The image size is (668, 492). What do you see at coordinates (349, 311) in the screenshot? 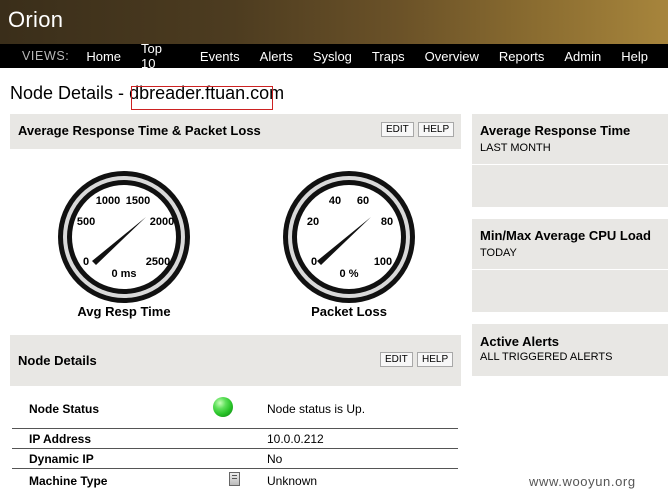
I see `packet-loss-gauge-label: Packet Loss` at bounding box center [349, 311].